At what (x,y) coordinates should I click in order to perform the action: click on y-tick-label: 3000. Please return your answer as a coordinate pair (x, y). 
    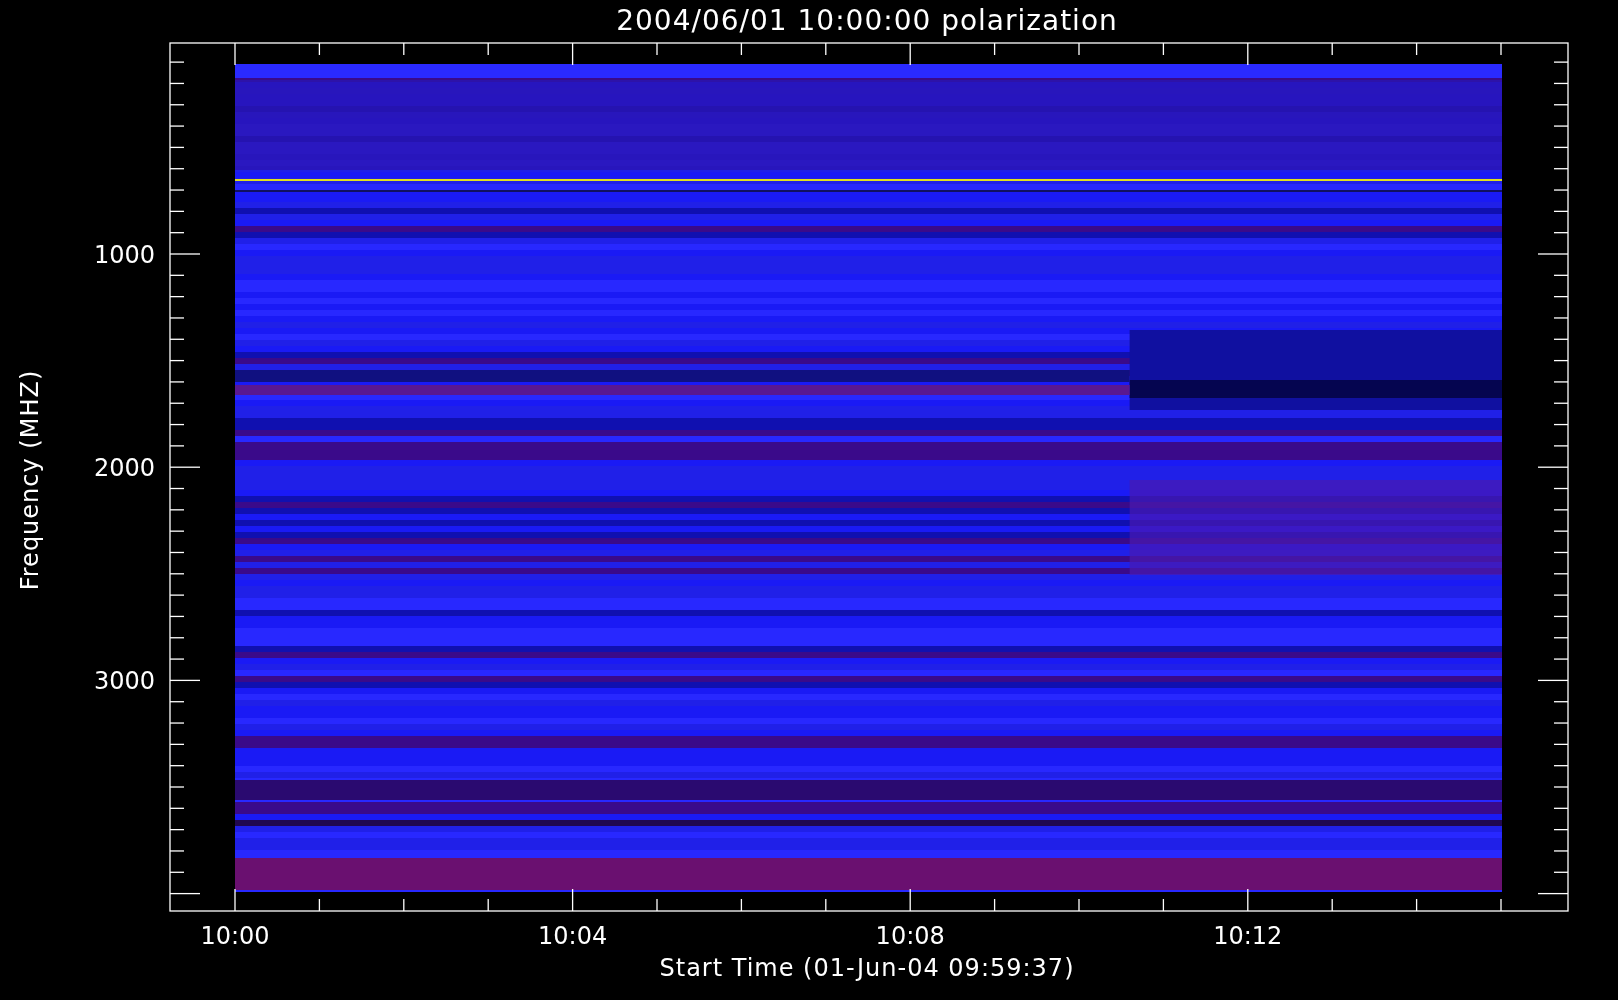
    Looking at the image, I should click on (124, 681).